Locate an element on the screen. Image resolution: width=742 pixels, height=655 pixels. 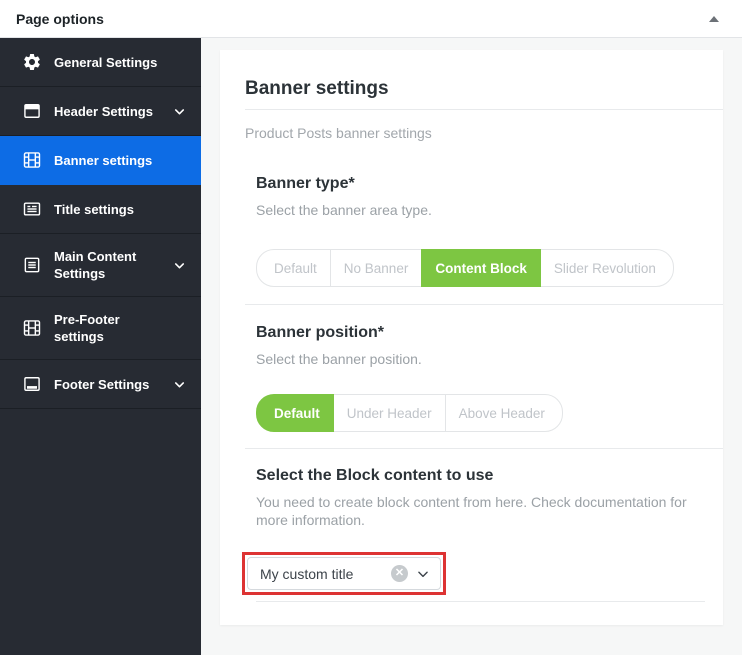
sidebar-item-general-settings: General Settings is located at coordinates (100, 62).